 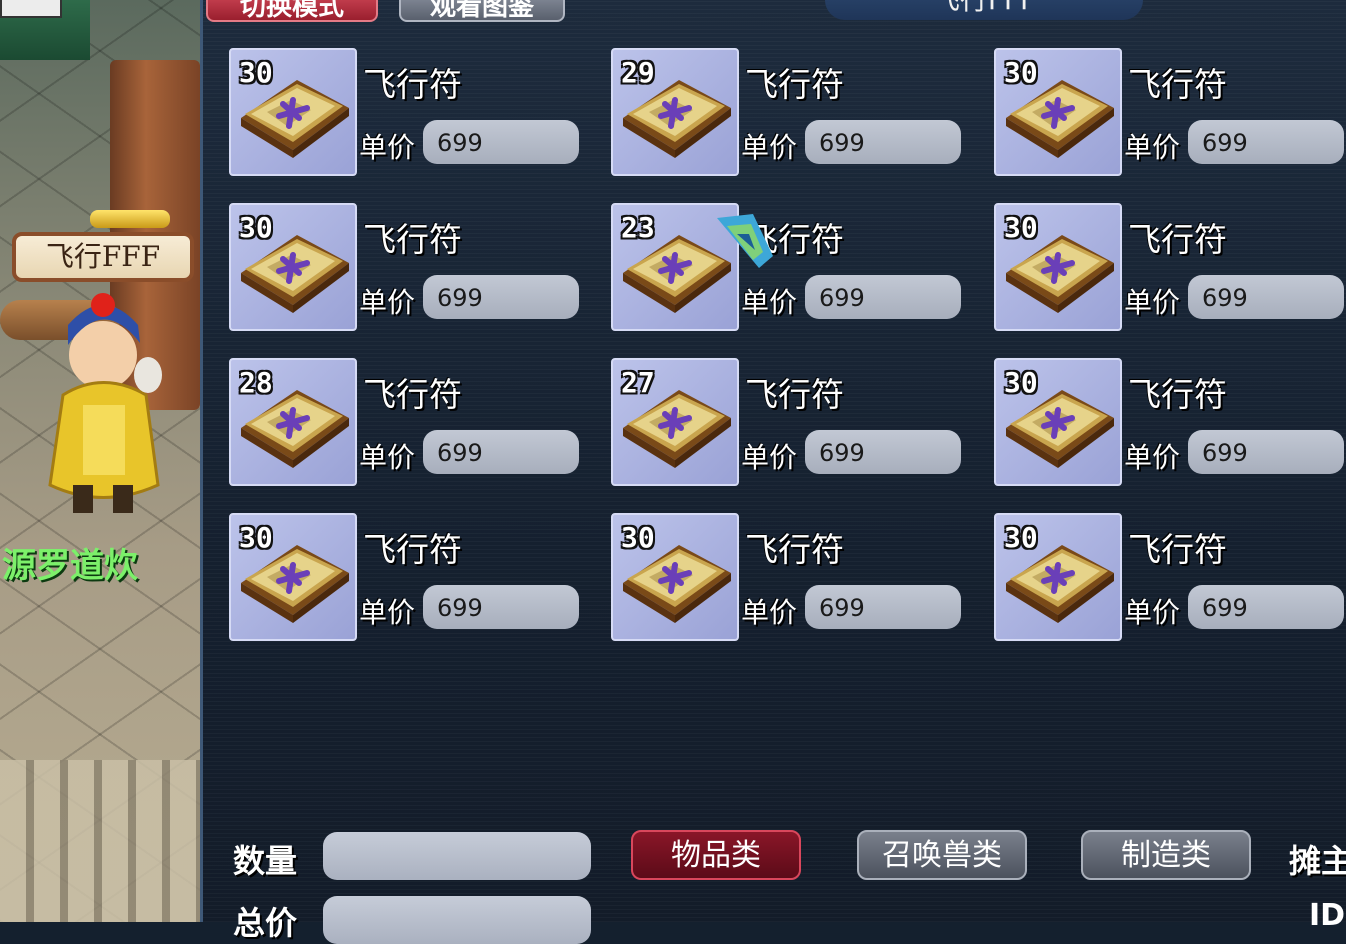 What do you see at coordinates (293, 422) in the screenshot?
I see `item-icon-box: 28` at bounding box center [293, 422].